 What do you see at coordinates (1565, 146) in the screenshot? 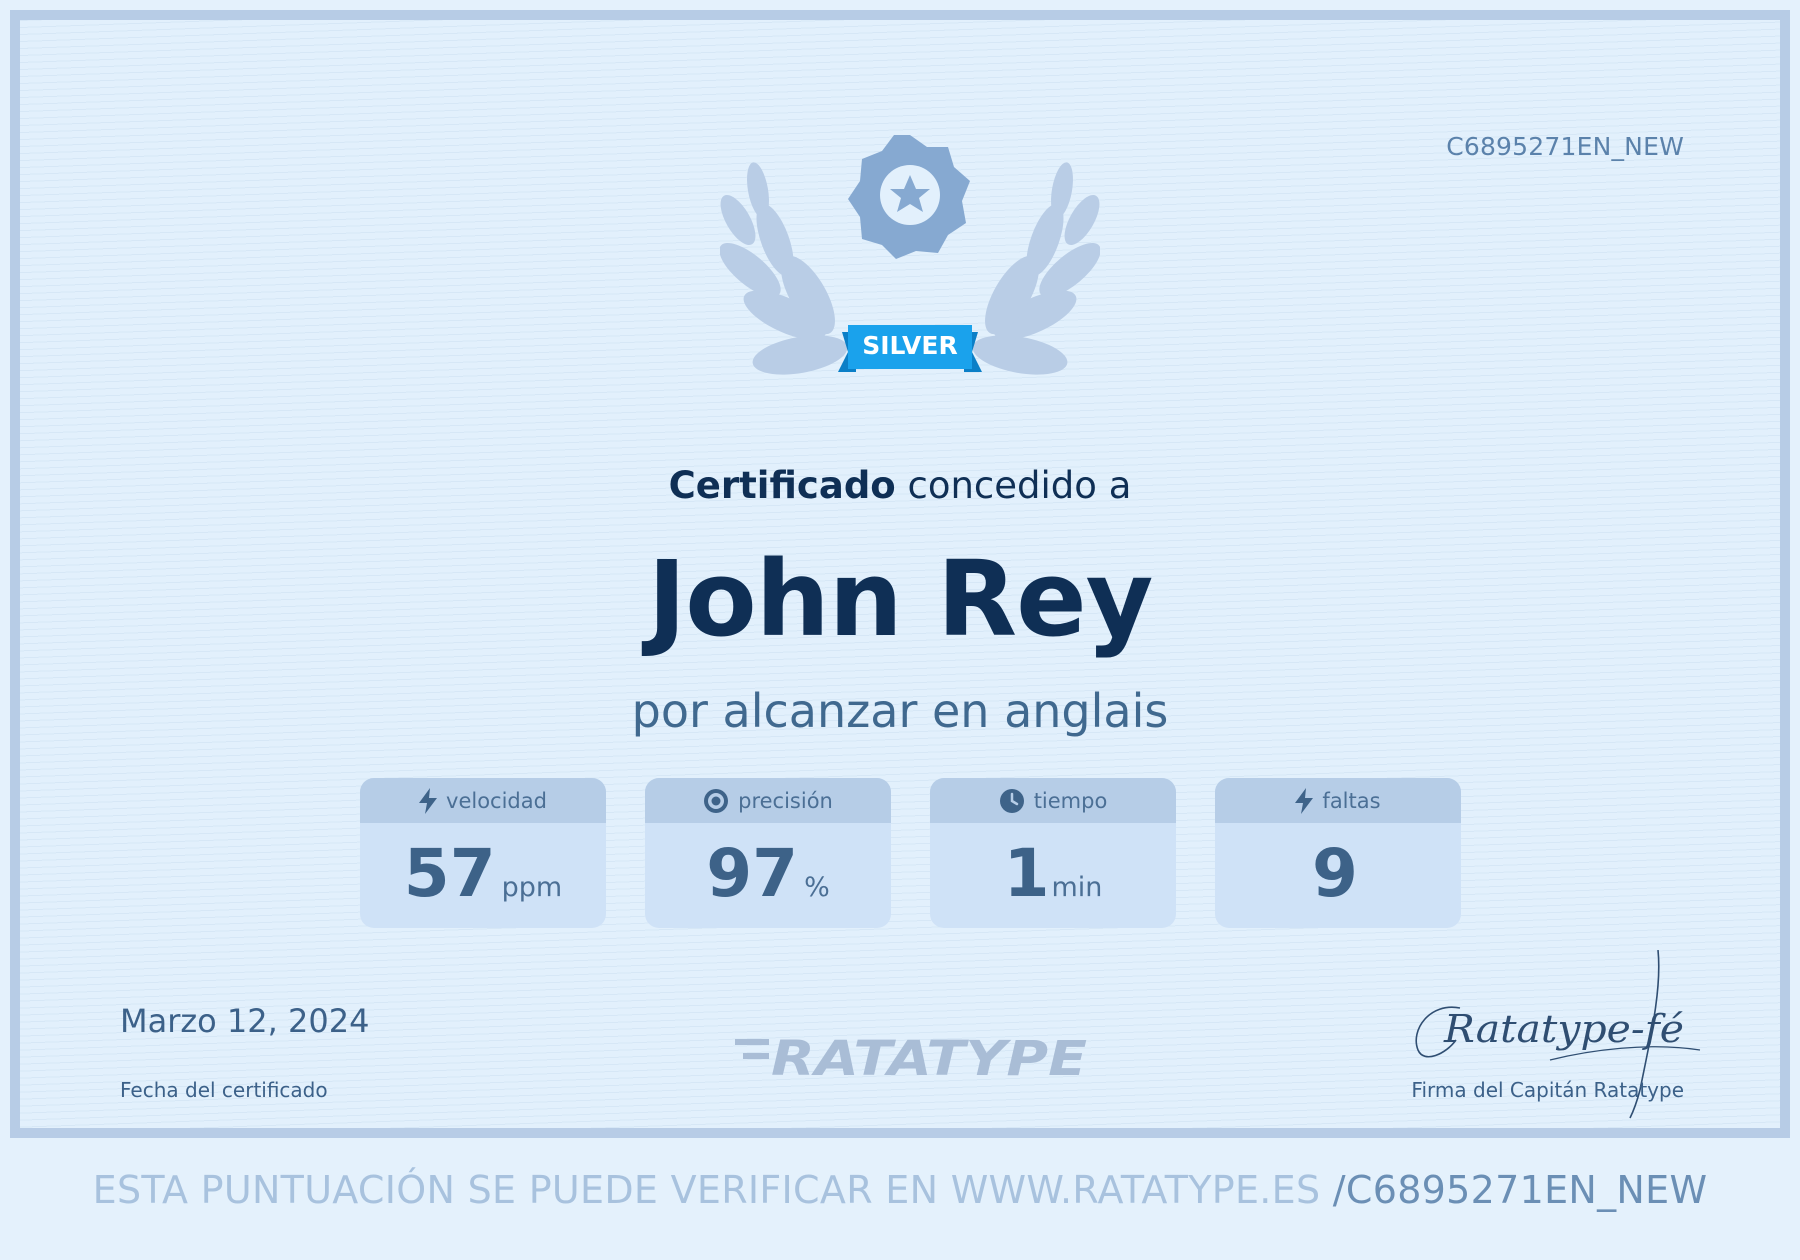
I see `certificate-code: C6895271EN_NEW` at bounding box center [1565, 146].